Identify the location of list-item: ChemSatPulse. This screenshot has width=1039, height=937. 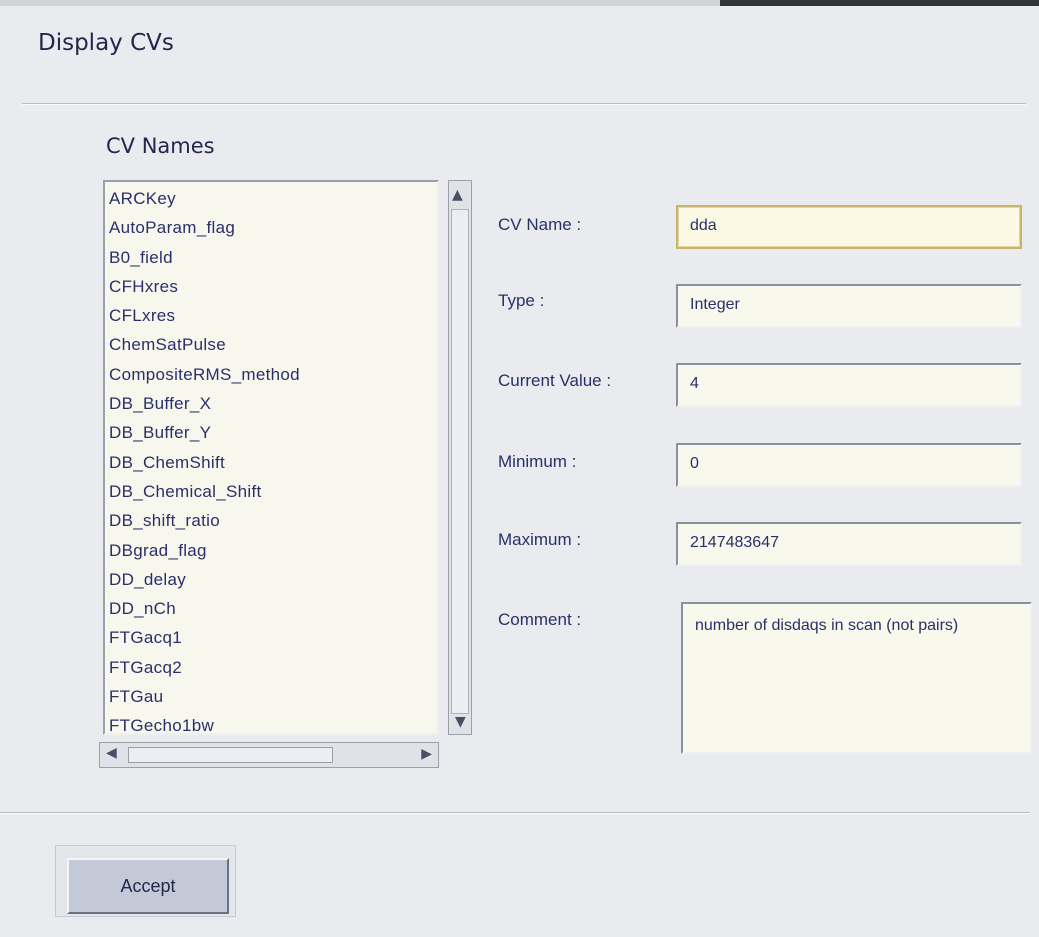
(273, 344).